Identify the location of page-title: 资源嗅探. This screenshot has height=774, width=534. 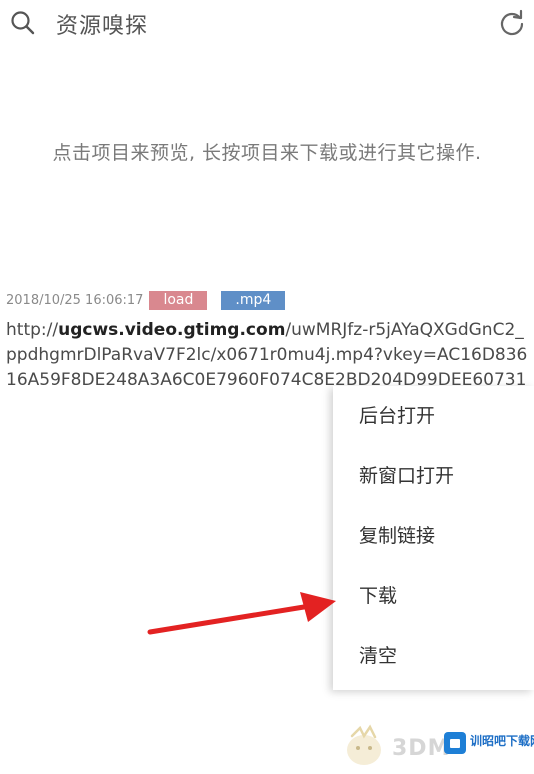
(102, 26).